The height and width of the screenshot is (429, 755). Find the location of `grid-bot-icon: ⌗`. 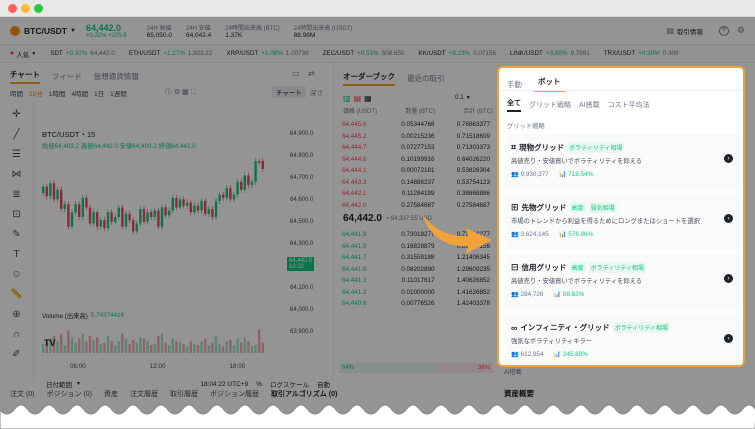

grid-bot-icon: ⌗ is located at coordinates (514, 147).